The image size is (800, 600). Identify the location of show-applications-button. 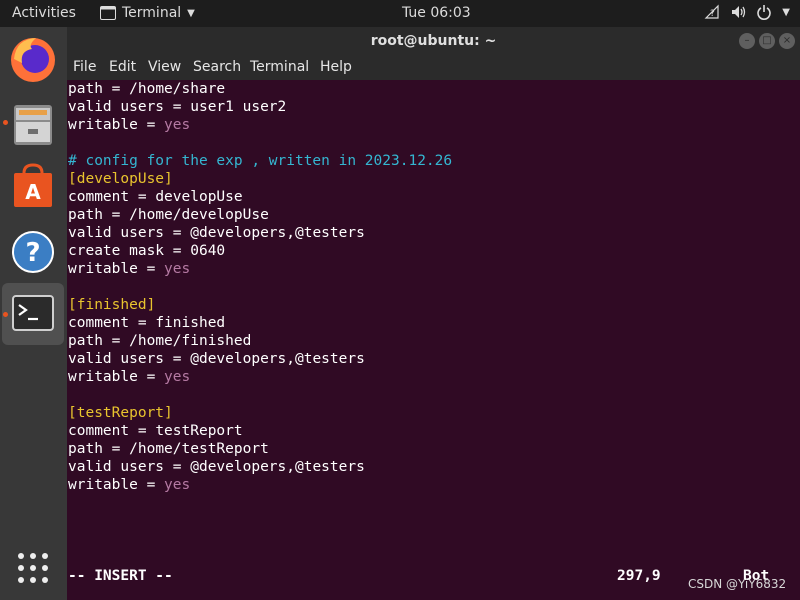
(33, 570).